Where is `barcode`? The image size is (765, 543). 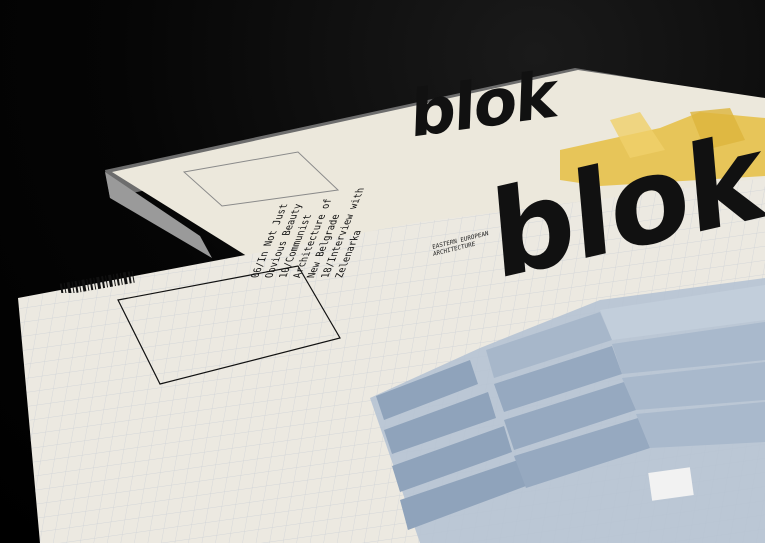
barcode is located at coordinates (97, 282).